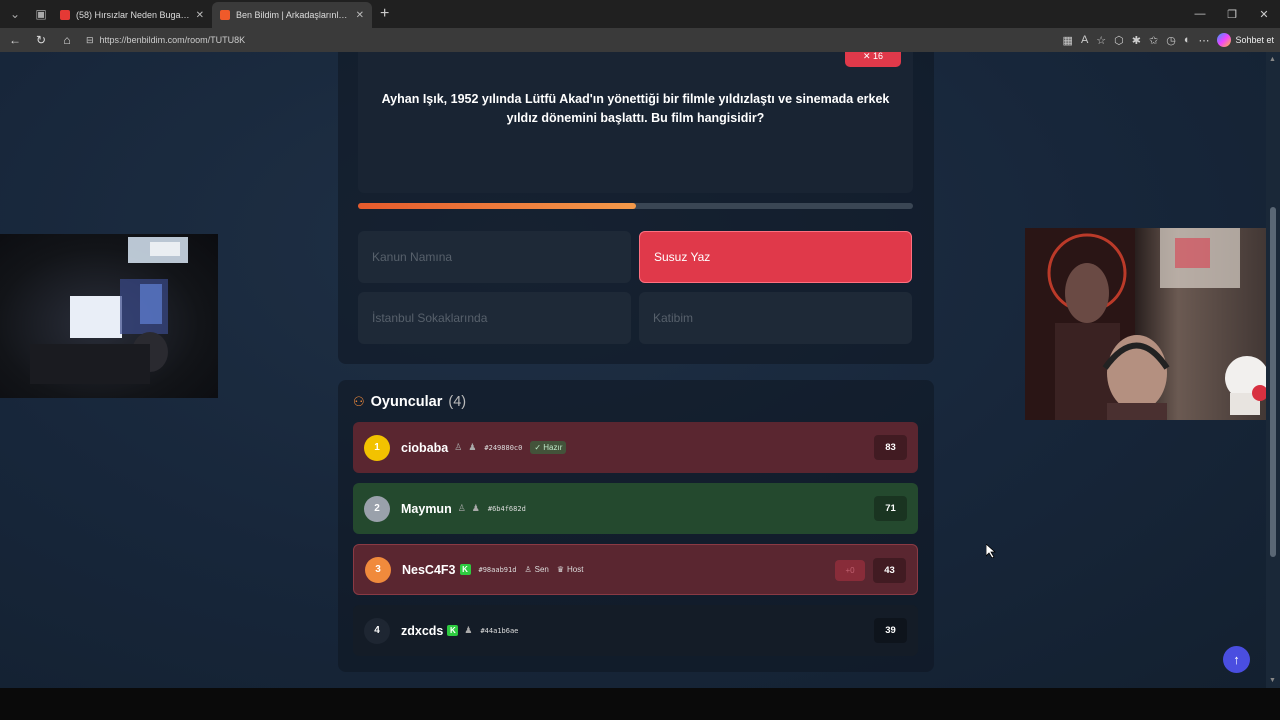 This screenshot has height=720, width=1280. Describe the element at coordinates (494, 257) in the screenshot. I see `answer-option-1: Kanun Namına` at that location.